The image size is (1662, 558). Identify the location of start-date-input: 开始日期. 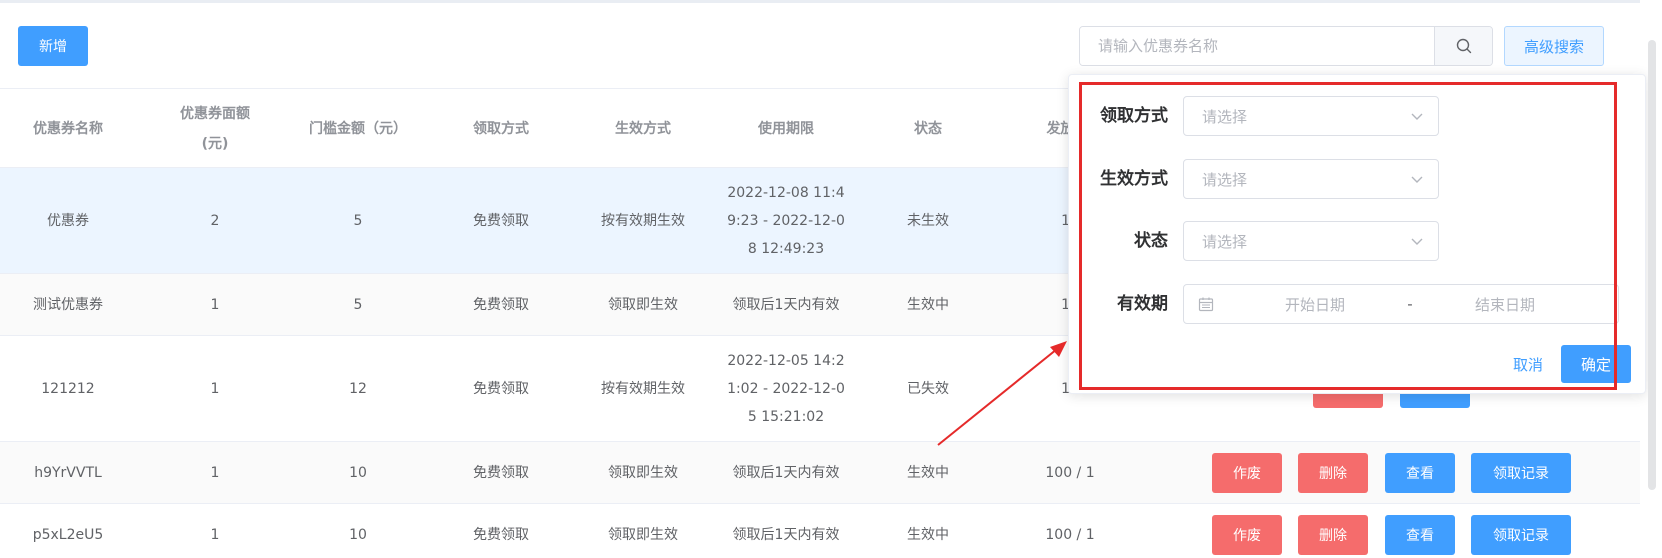
(1315, 304).